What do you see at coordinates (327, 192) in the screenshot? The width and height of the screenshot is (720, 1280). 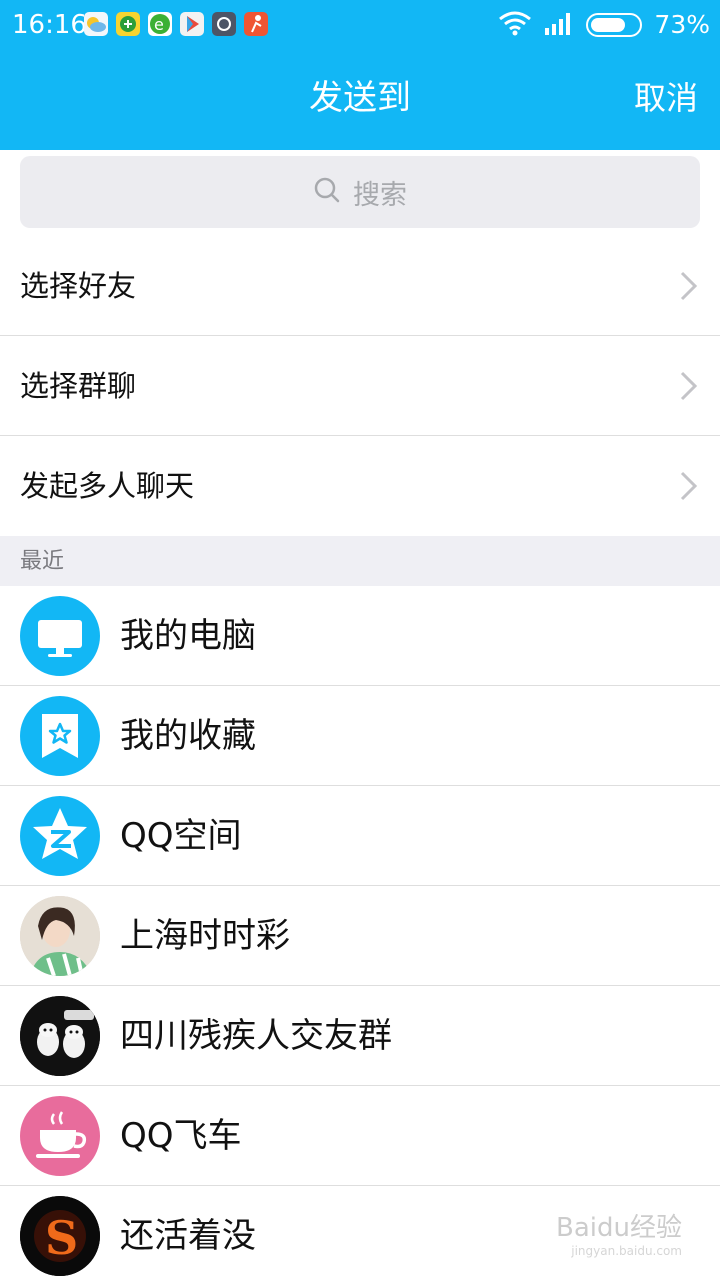 I see `search-icon` at bounding box center [327, 192].